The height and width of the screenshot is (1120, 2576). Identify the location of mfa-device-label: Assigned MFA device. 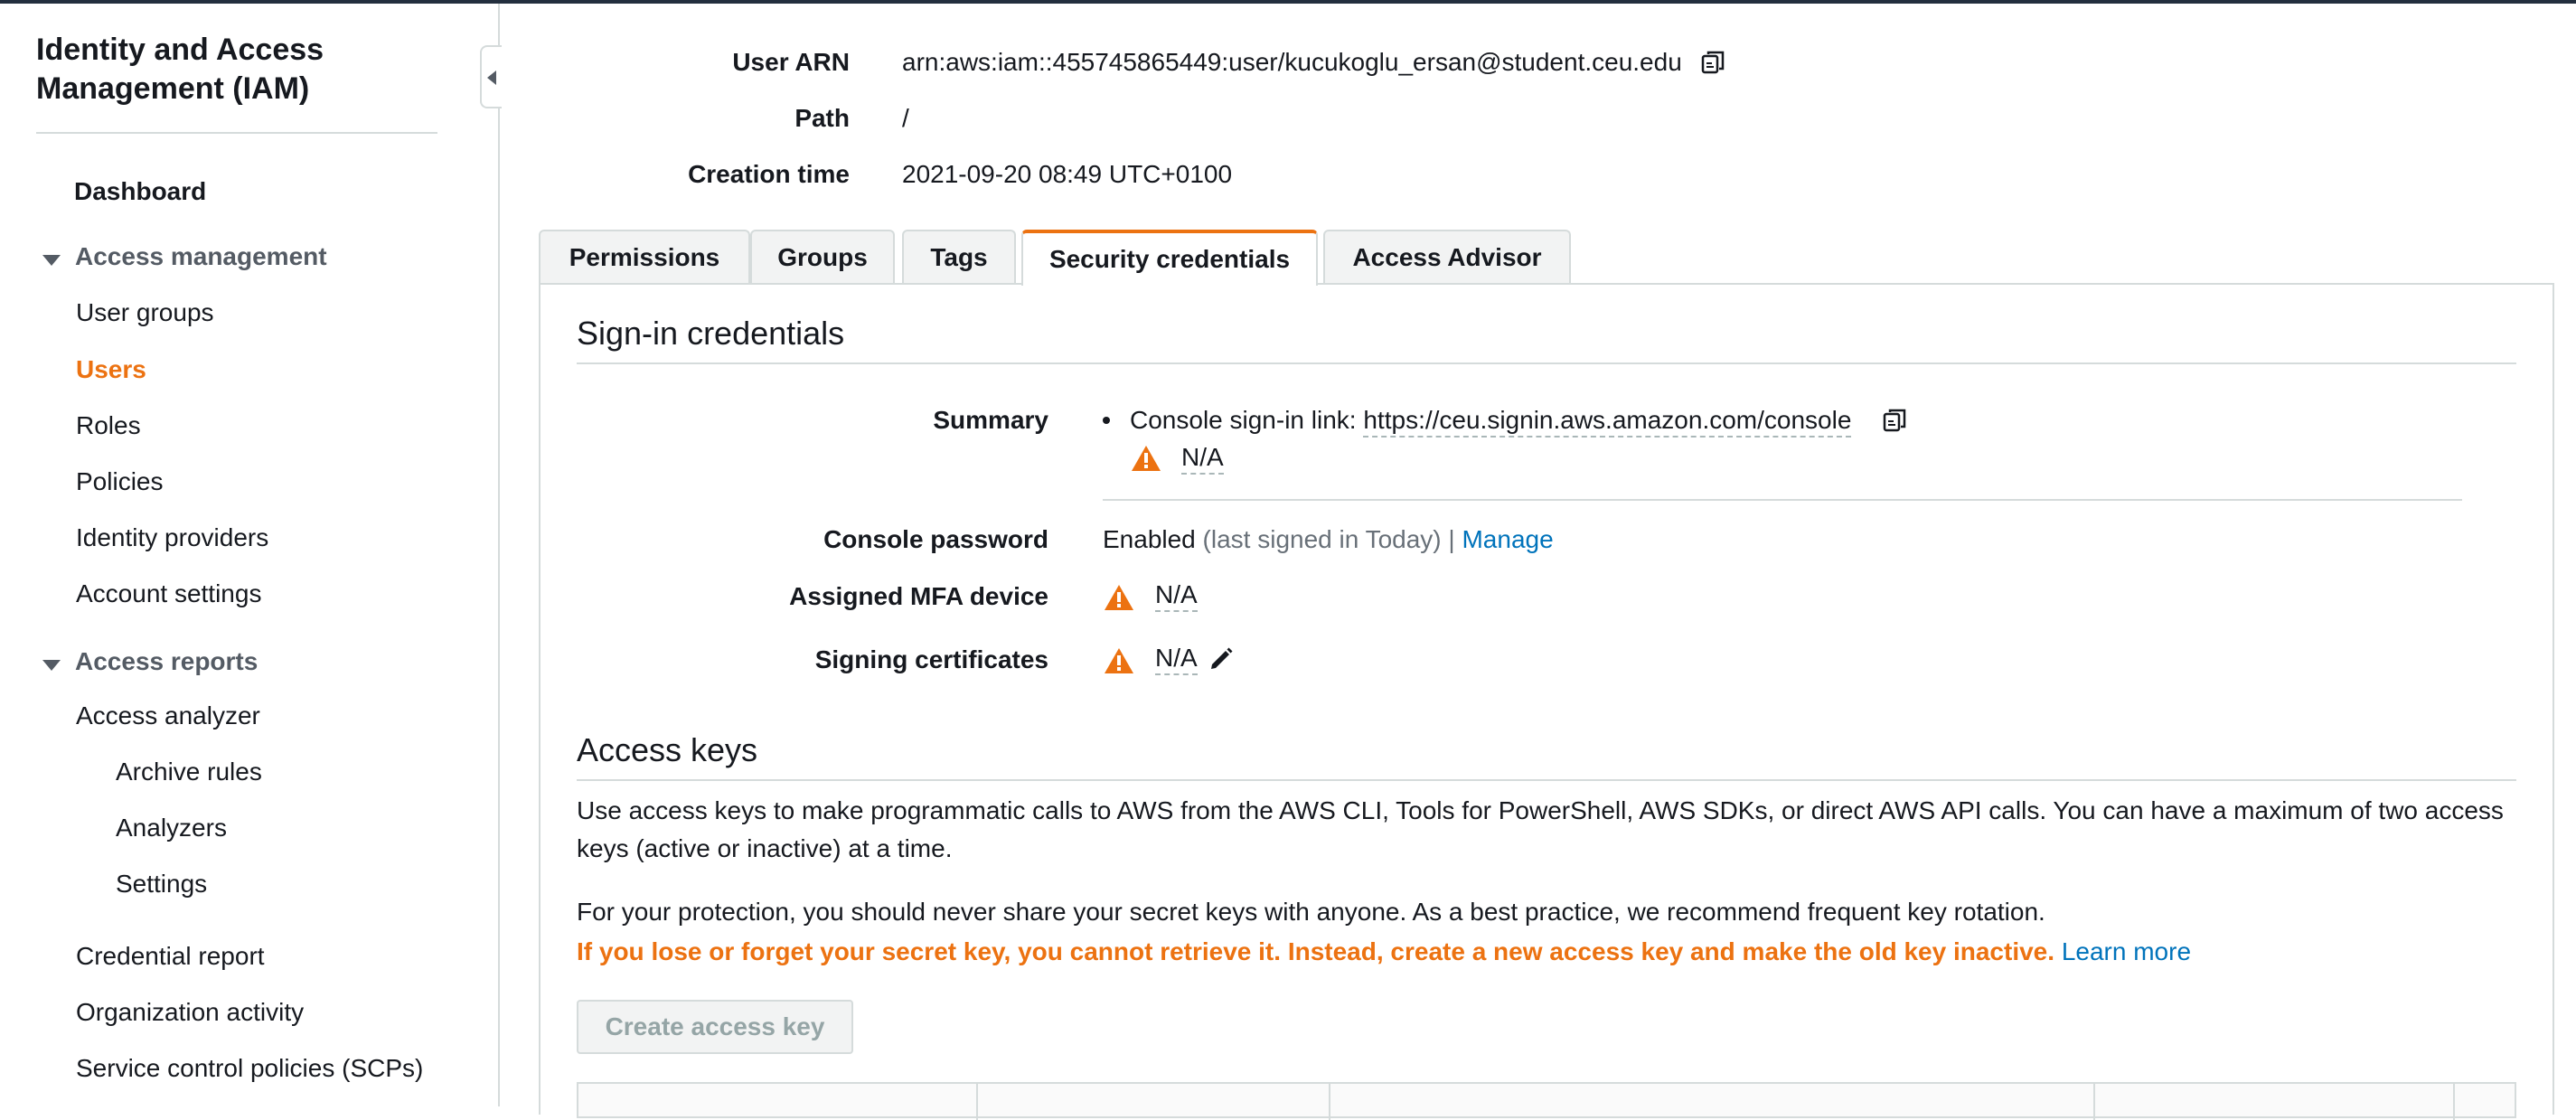
(919, 596).